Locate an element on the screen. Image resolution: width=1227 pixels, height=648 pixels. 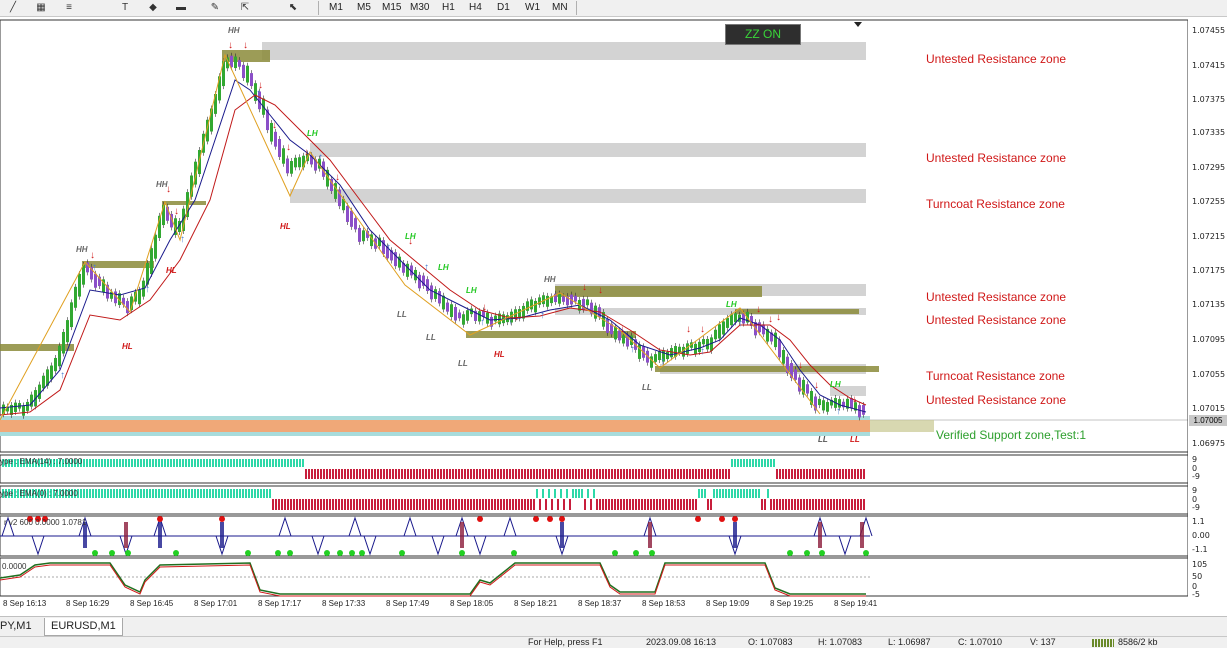
arrow-shape-icon: ◆ is located at coordinates (153, 7).